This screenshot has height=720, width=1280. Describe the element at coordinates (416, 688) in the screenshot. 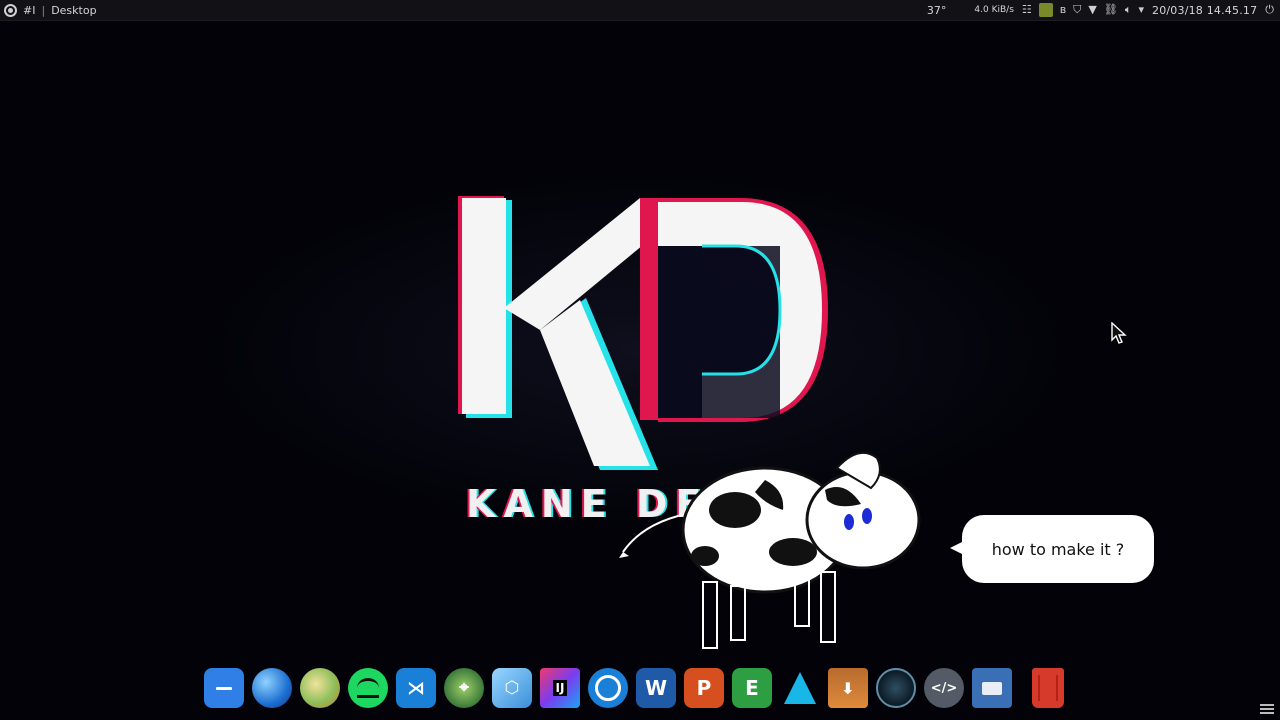

I see `vscode-app-icon: ⋊` at that location.